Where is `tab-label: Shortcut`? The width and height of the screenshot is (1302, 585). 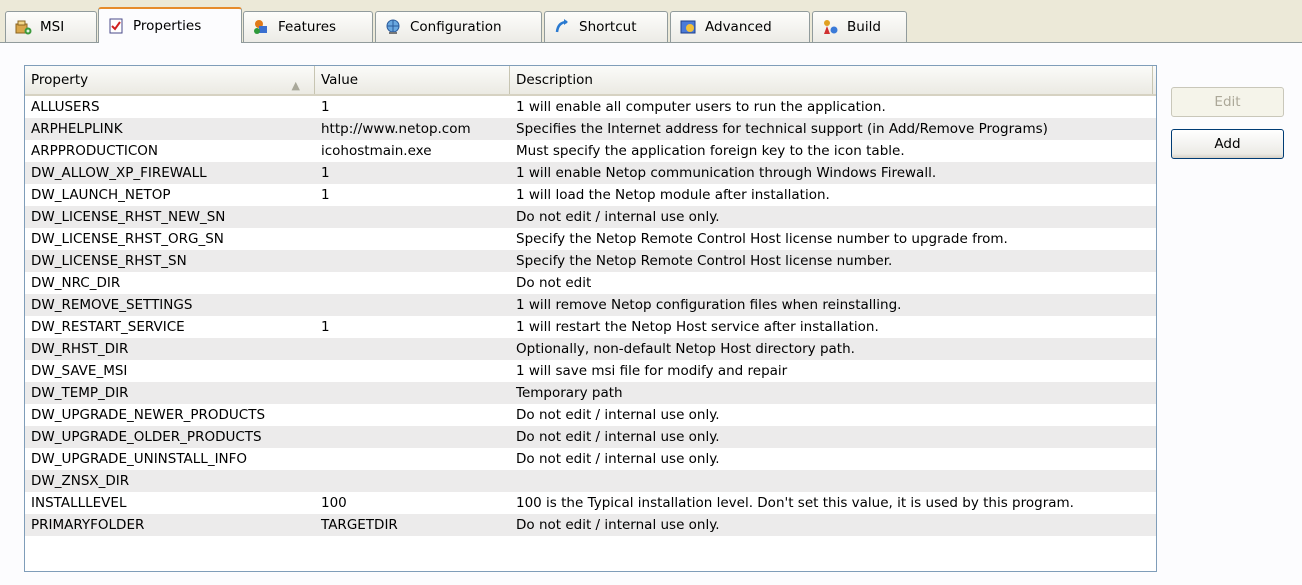 tab-label: Shortcut is located at coordinates (608, 27).